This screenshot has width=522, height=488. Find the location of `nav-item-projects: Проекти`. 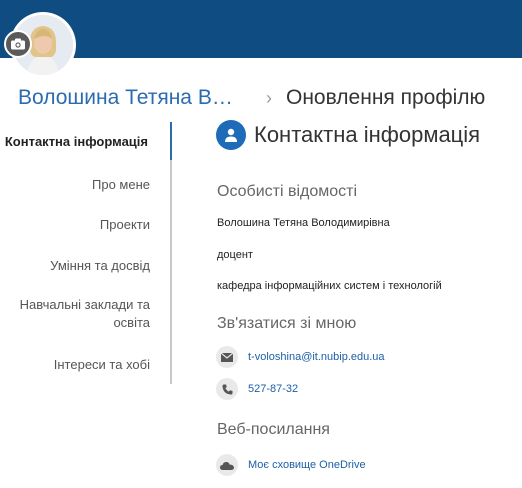

nav-item-projects: Проекти is located at coordinates (125, 225).